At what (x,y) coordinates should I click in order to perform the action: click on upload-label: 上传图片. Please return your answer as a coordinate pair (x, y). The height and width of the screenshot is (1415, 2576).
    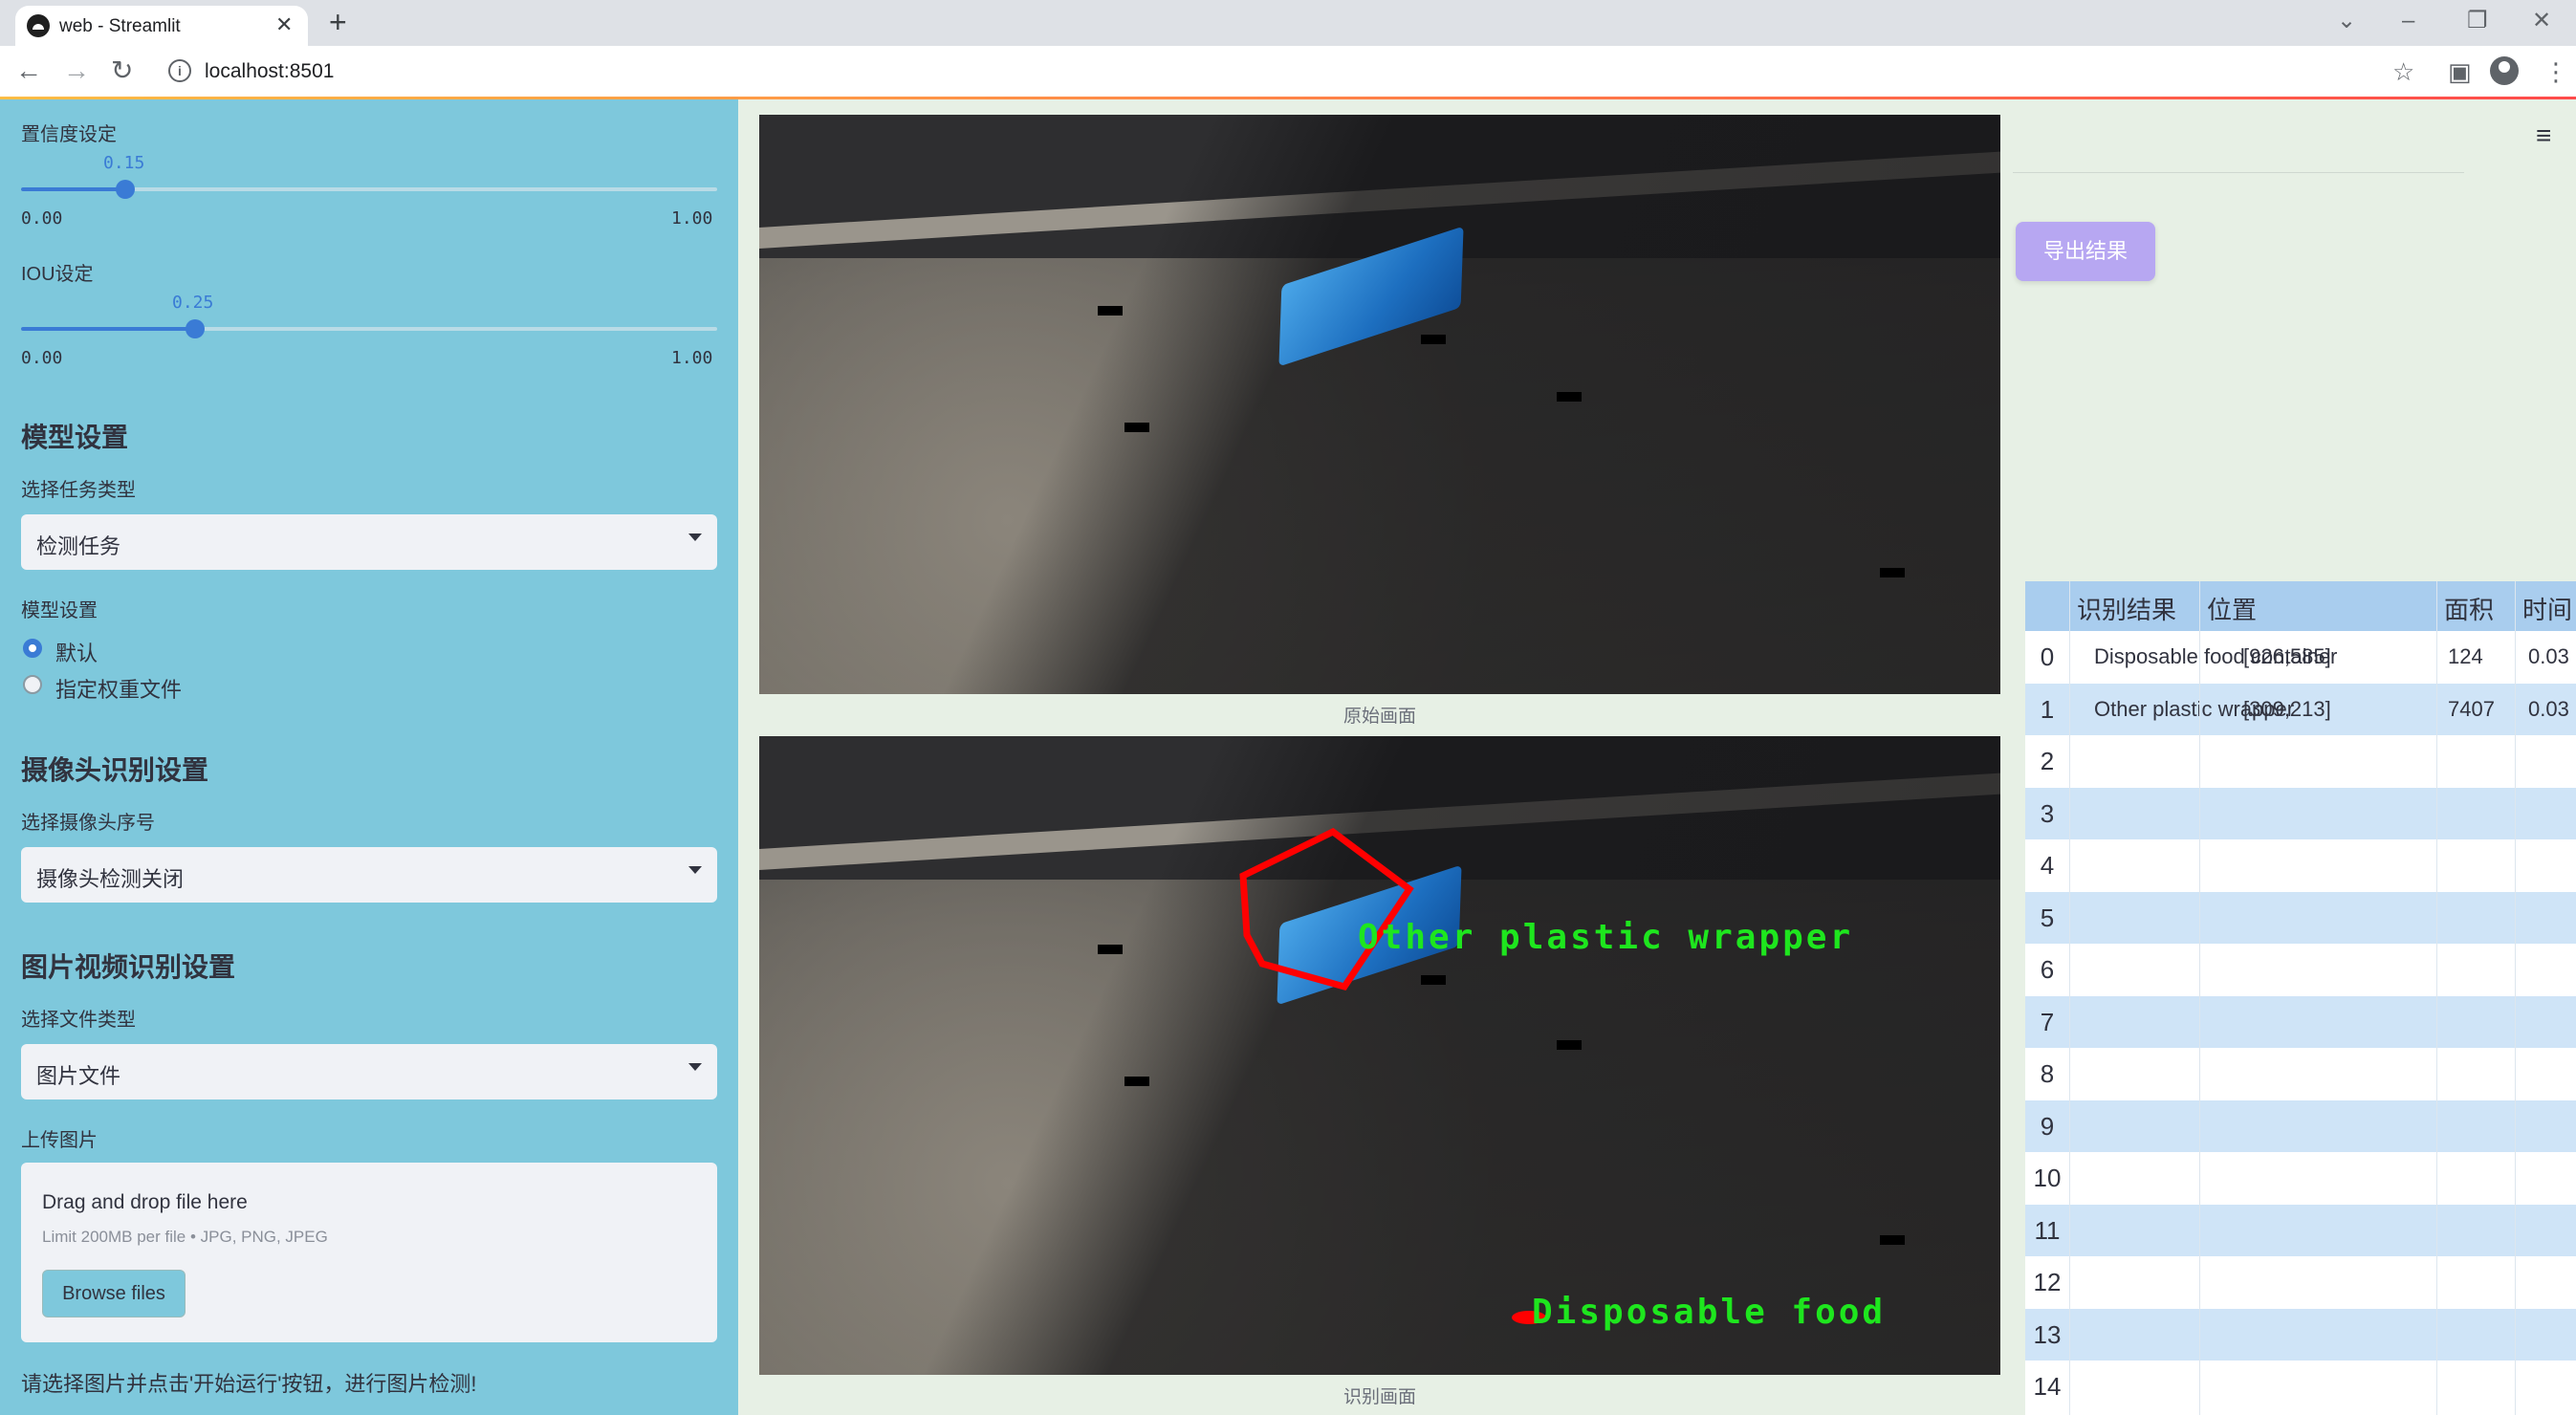
    Looking at the image, I should click on (59, 1140).